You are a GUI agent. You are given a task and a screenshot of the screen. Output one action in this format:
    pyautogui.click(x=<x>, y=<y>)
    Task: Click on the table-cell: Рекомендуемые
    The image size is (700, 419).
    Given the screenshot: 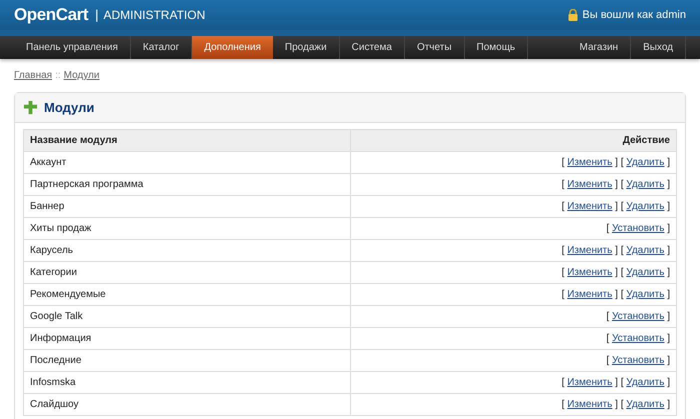 What is the action you would take?
    pyautogui.click(x=187, y=295)
    